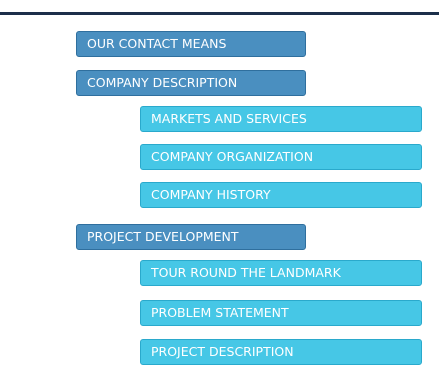  I want to click on top-divider, so click(219, 13).